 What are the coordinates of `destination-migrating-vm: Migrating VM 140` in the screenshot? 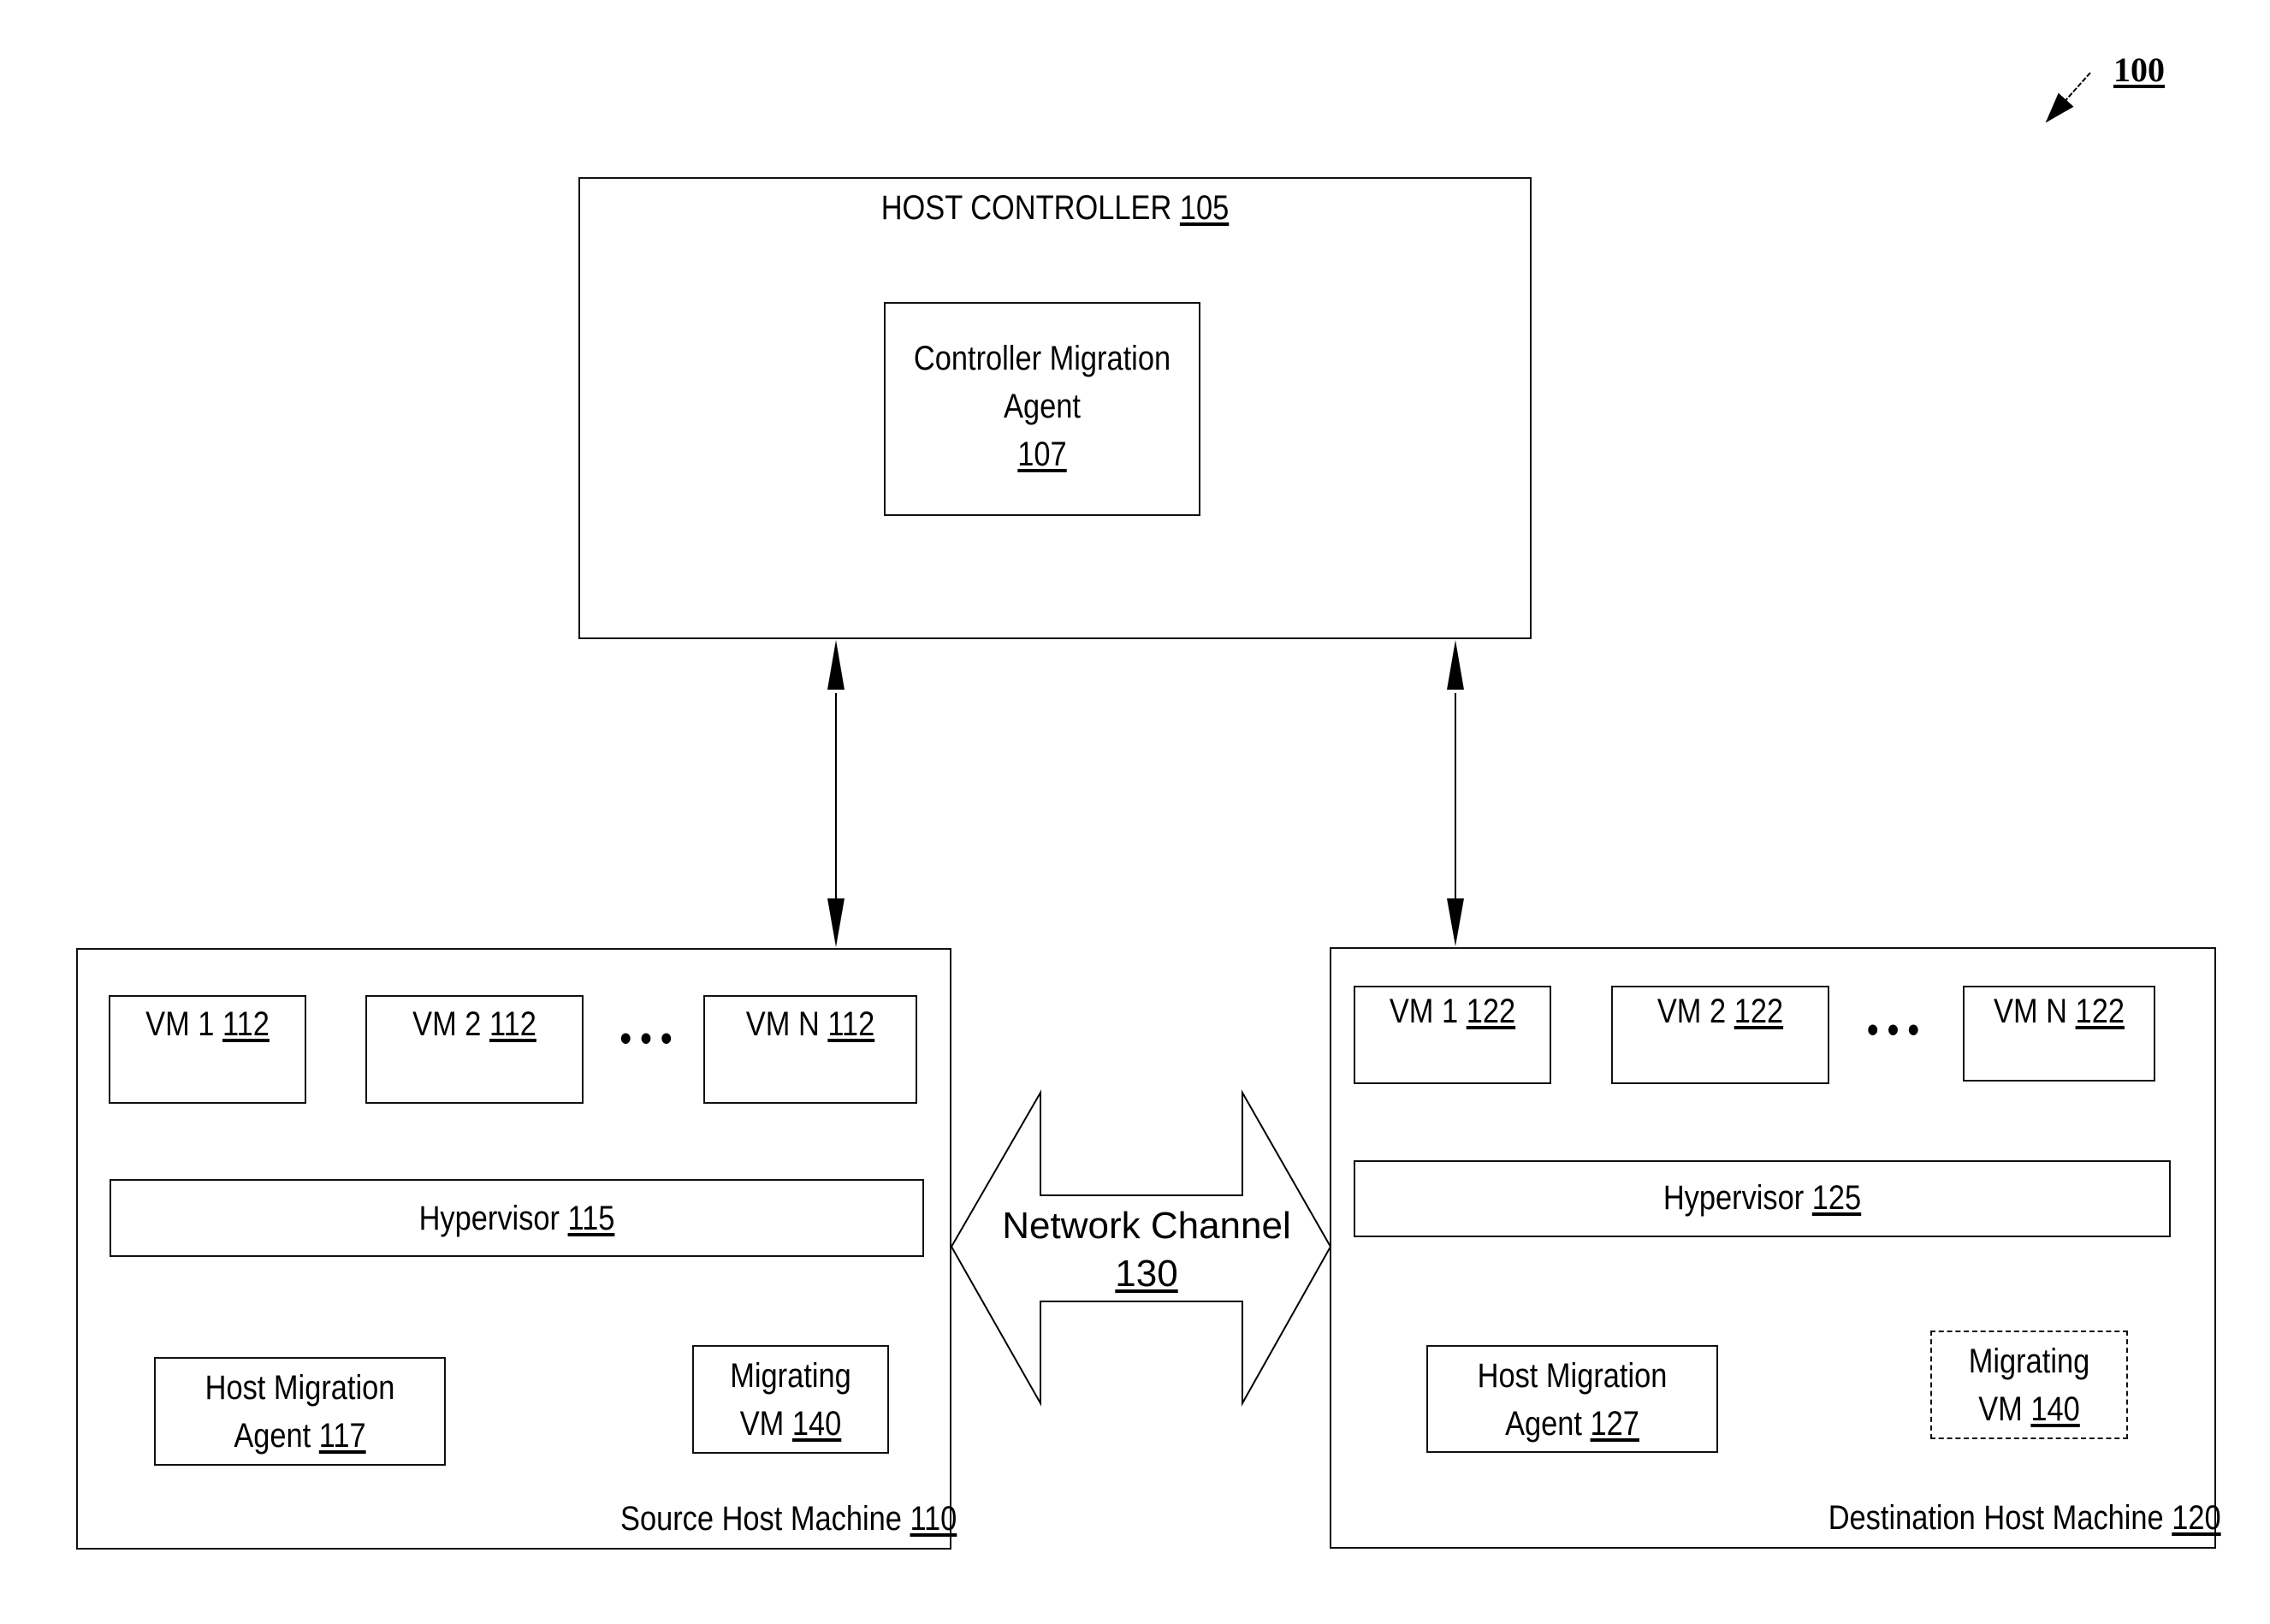 It's located at (2029, 1385).